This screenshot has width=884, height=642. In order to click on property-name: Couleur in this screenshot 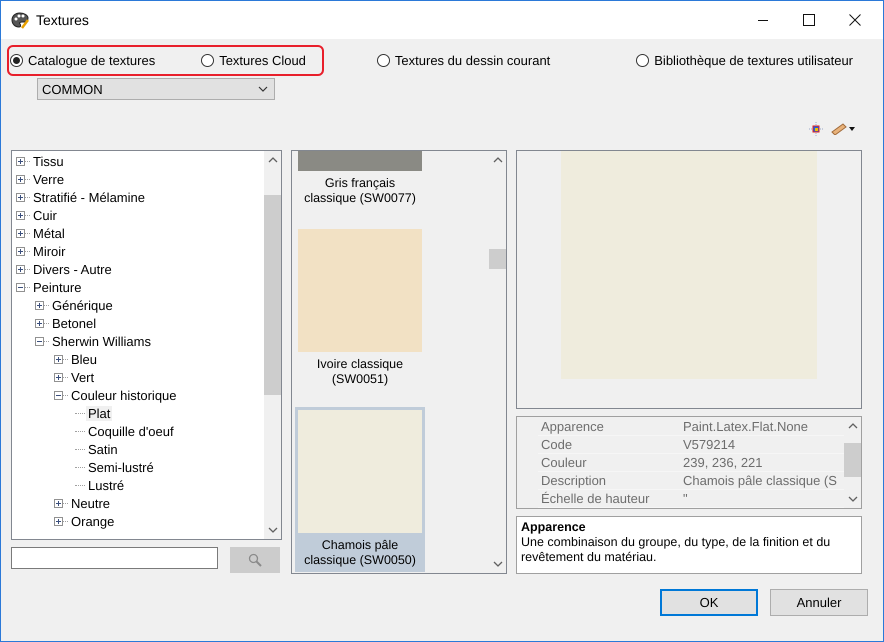, I will do `click(564, 462)`.